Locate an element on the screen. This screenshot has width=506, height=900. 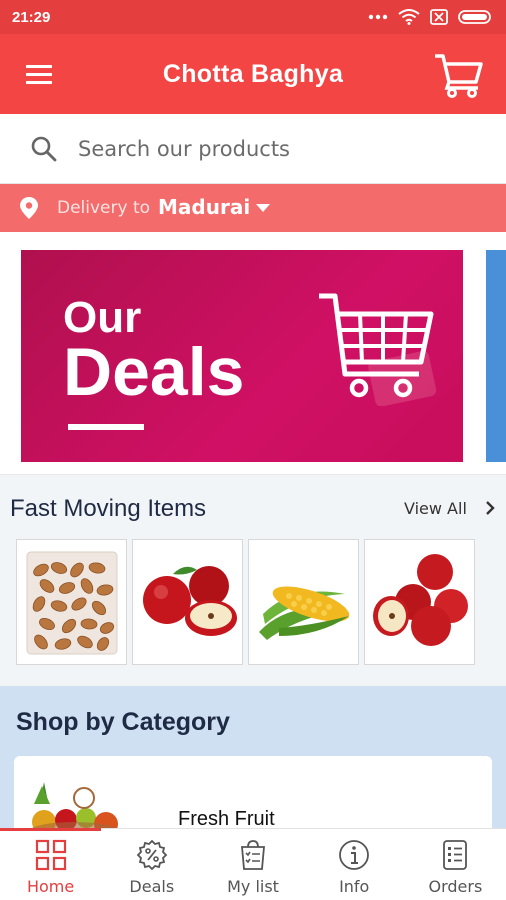
search-icon is located at coordinates (44, 149).